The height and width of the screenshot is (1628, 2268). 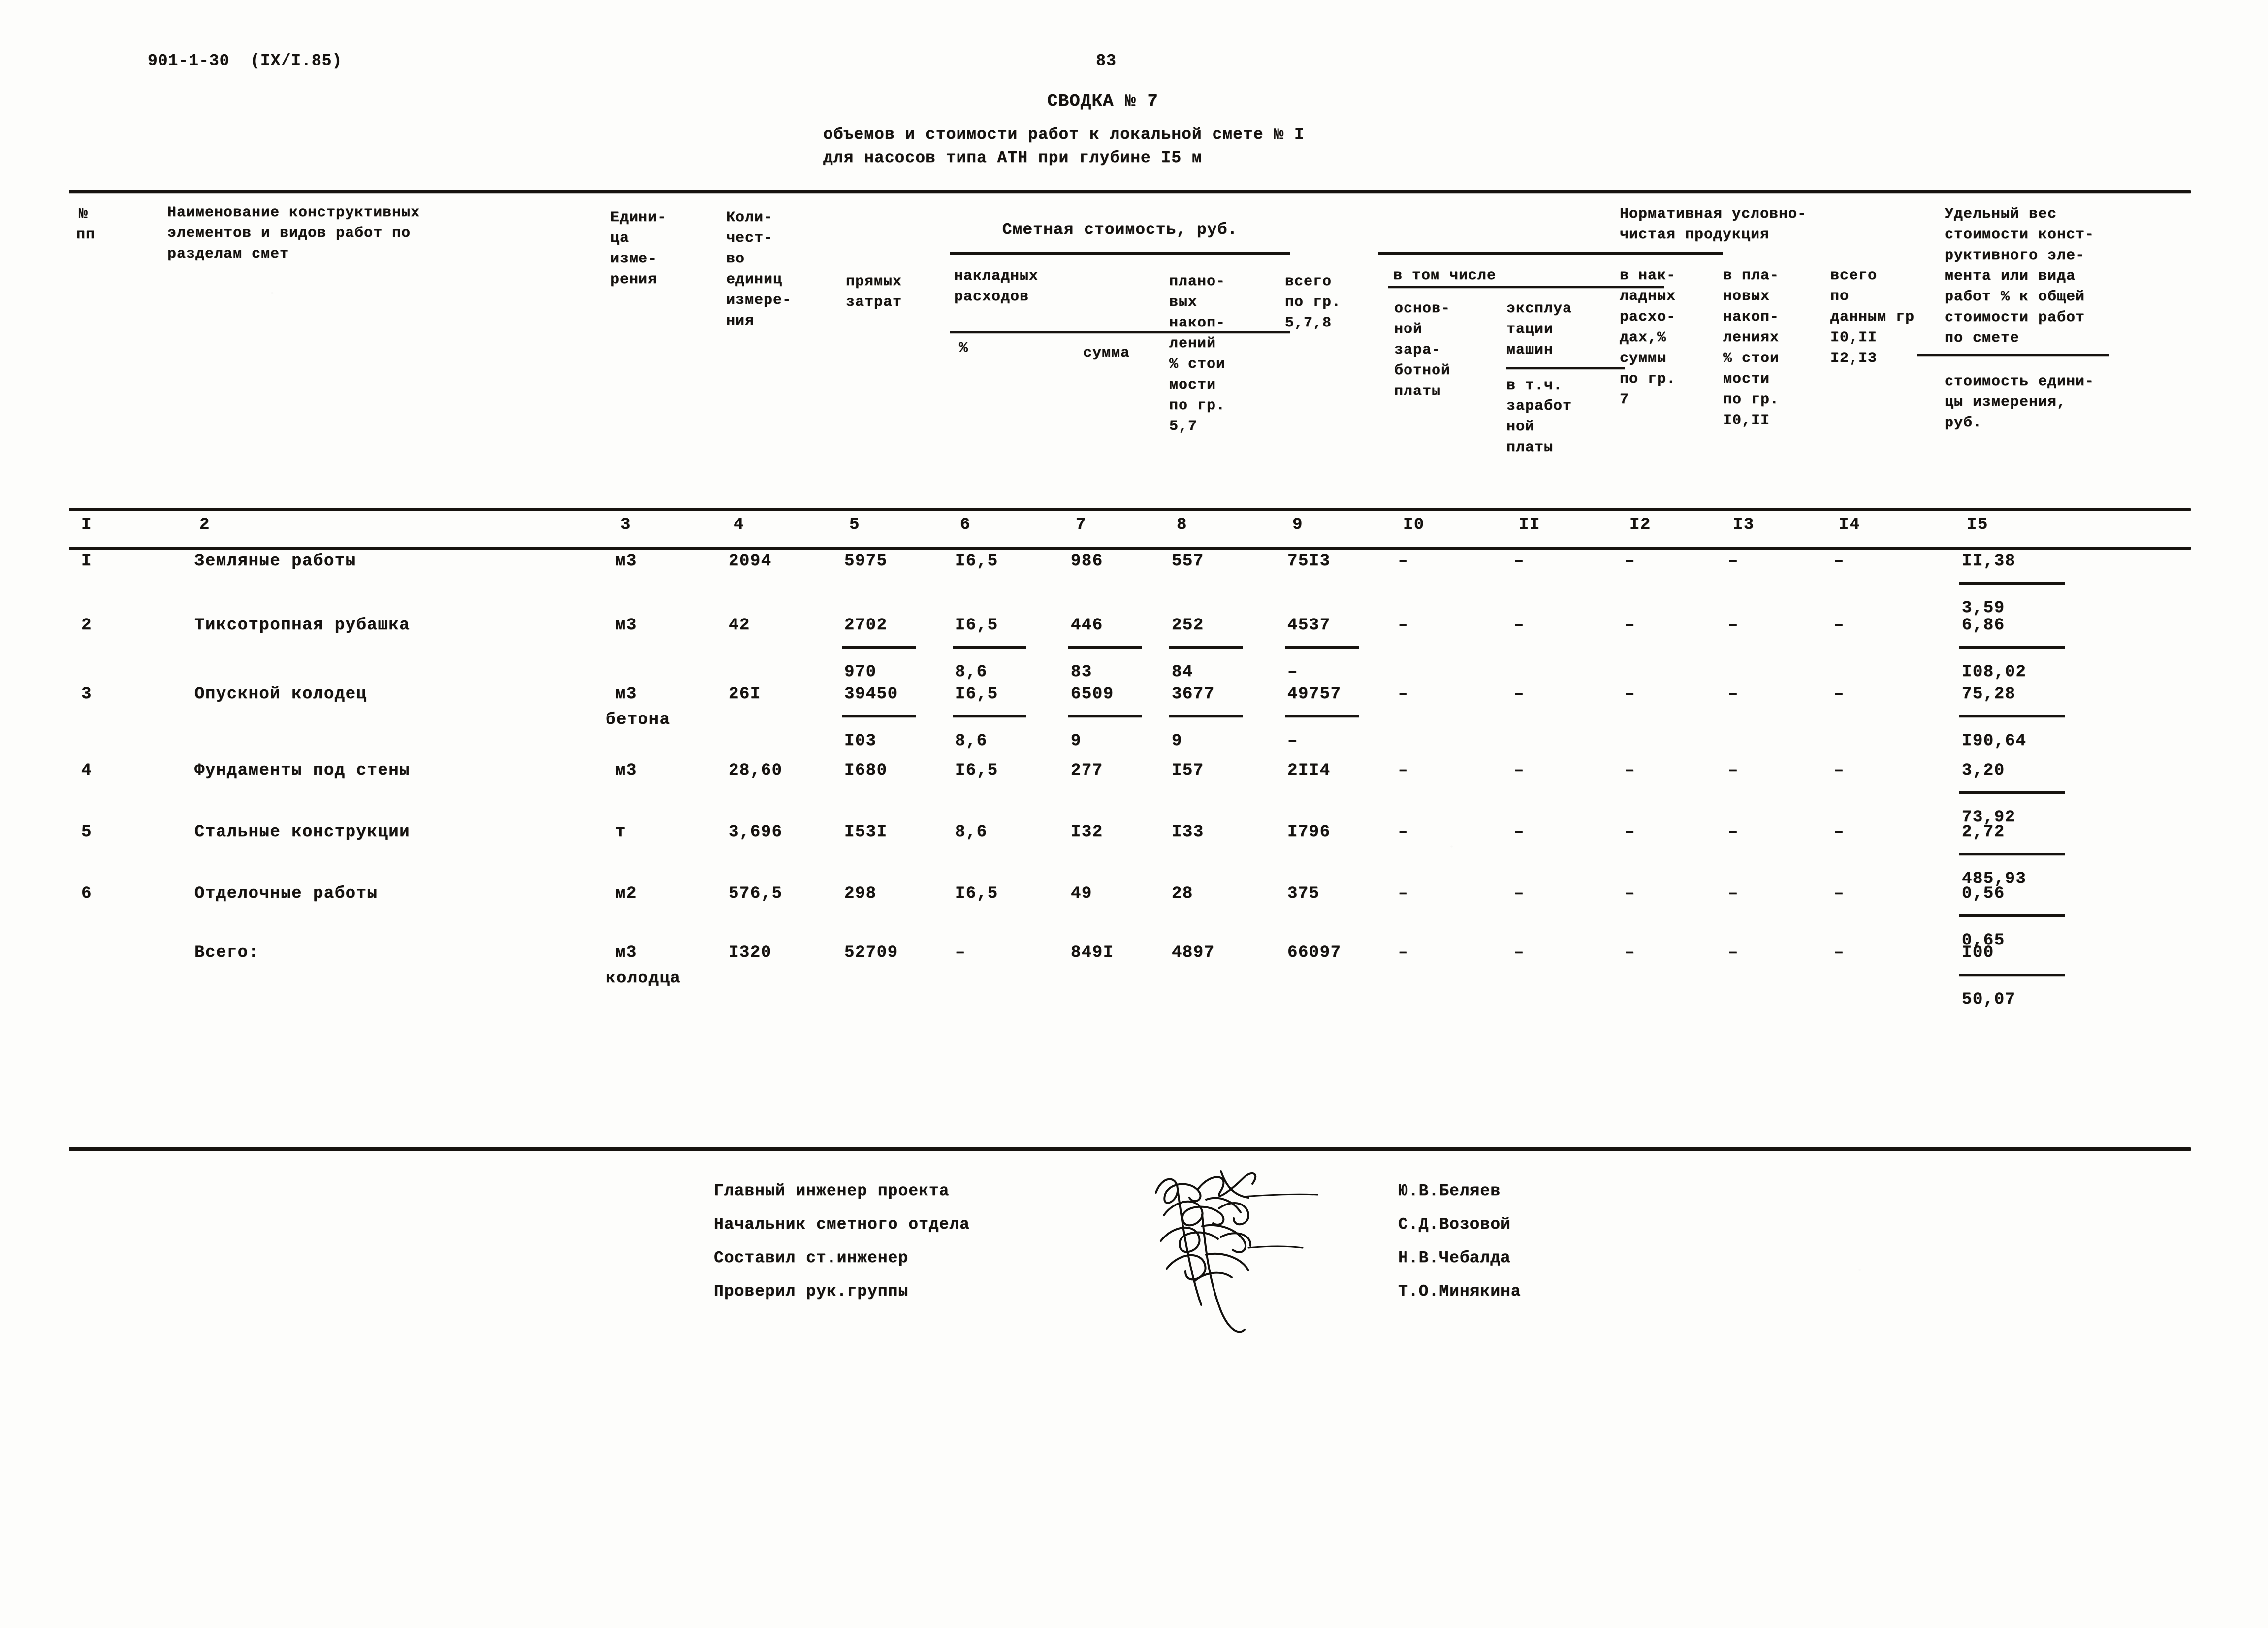 What do you see at coordinates (1188, 561) in the screenshot?
I see `row-1-planned-savings: 557` at bounding box center [1188, 561].